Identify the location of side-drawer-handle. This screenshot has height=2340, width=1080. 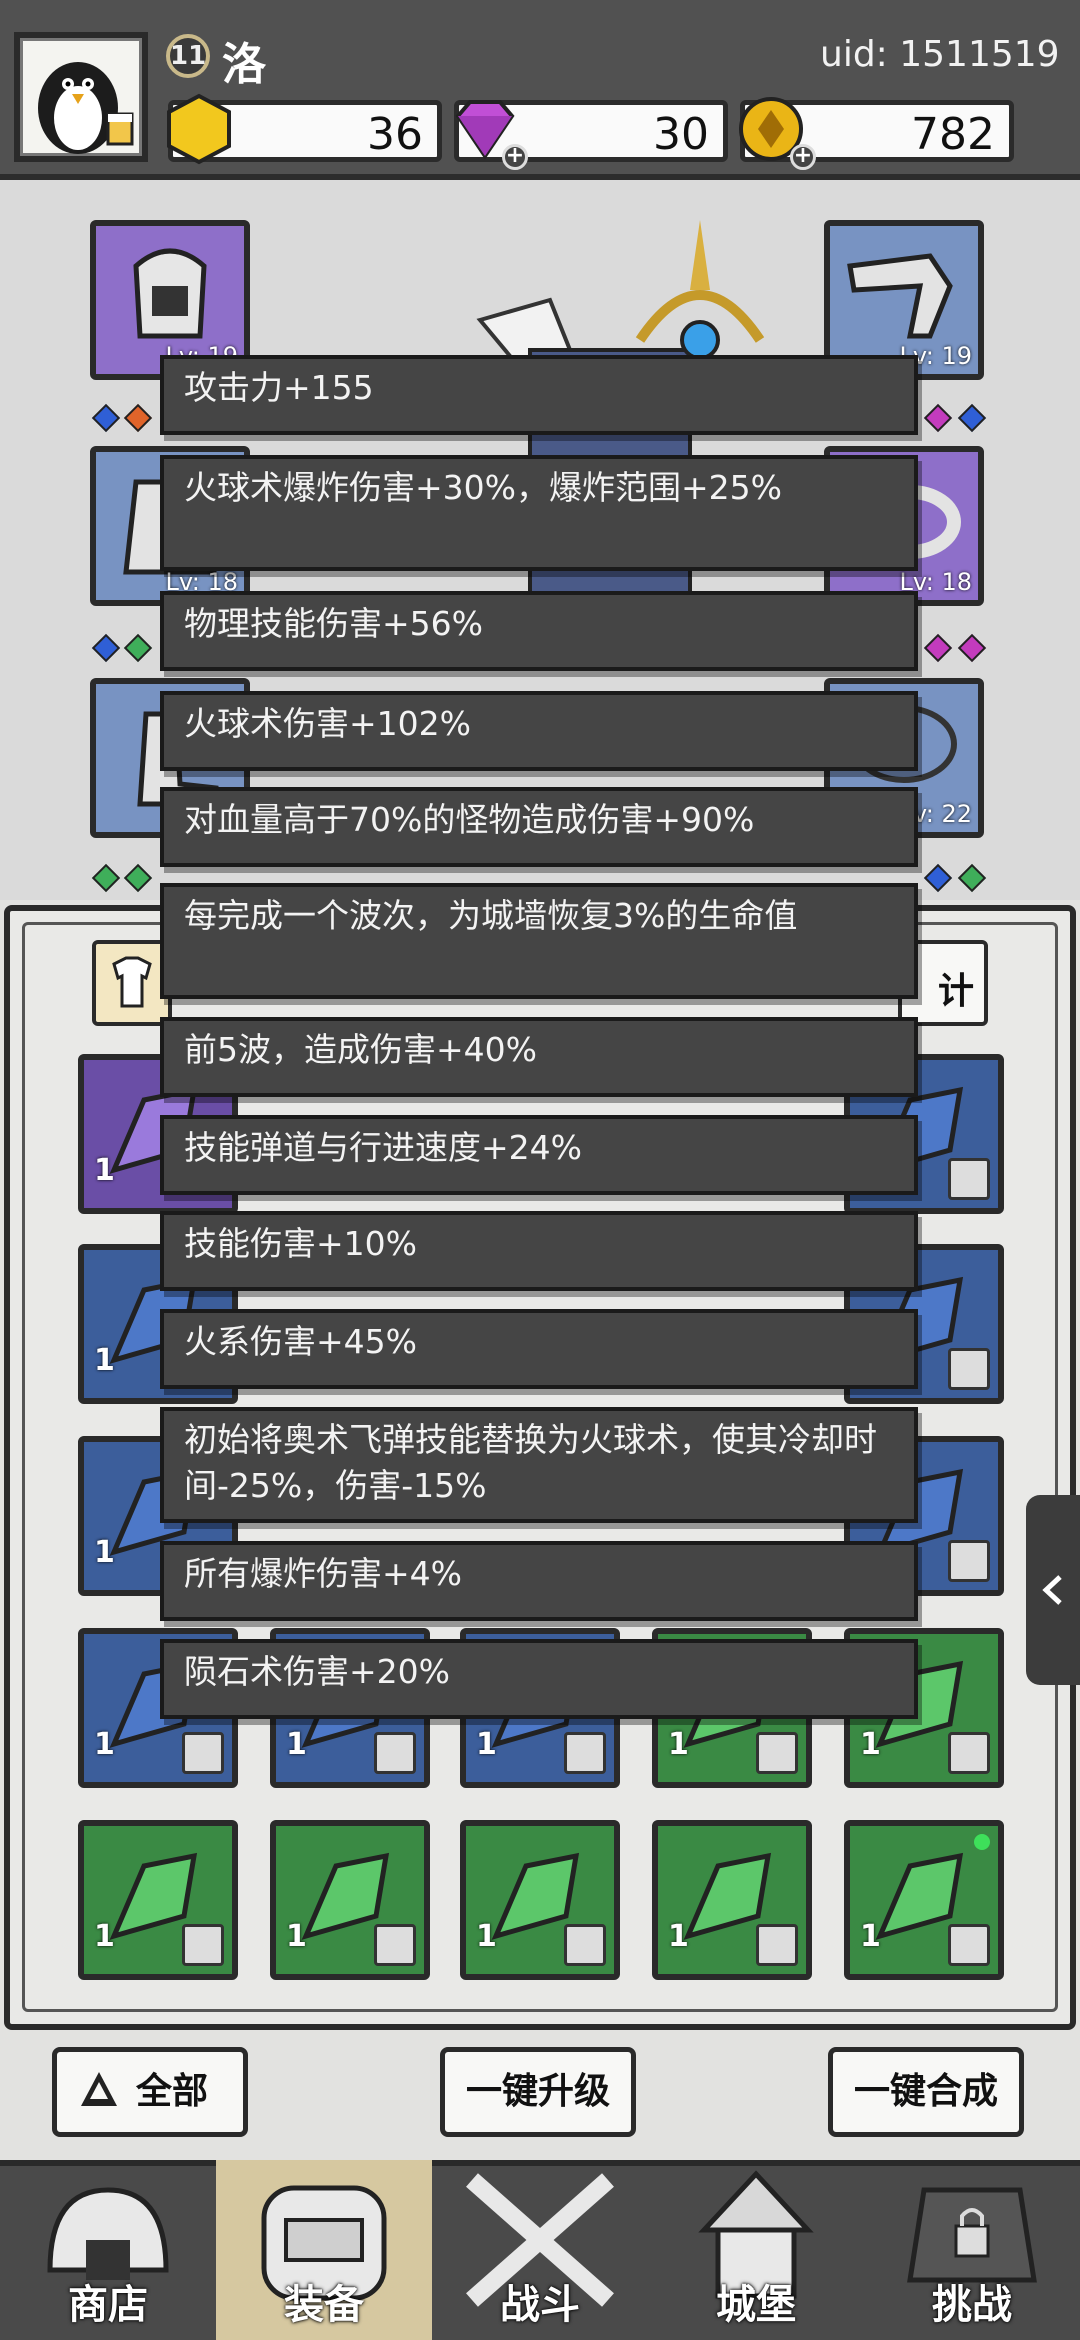
(1053, 1590).